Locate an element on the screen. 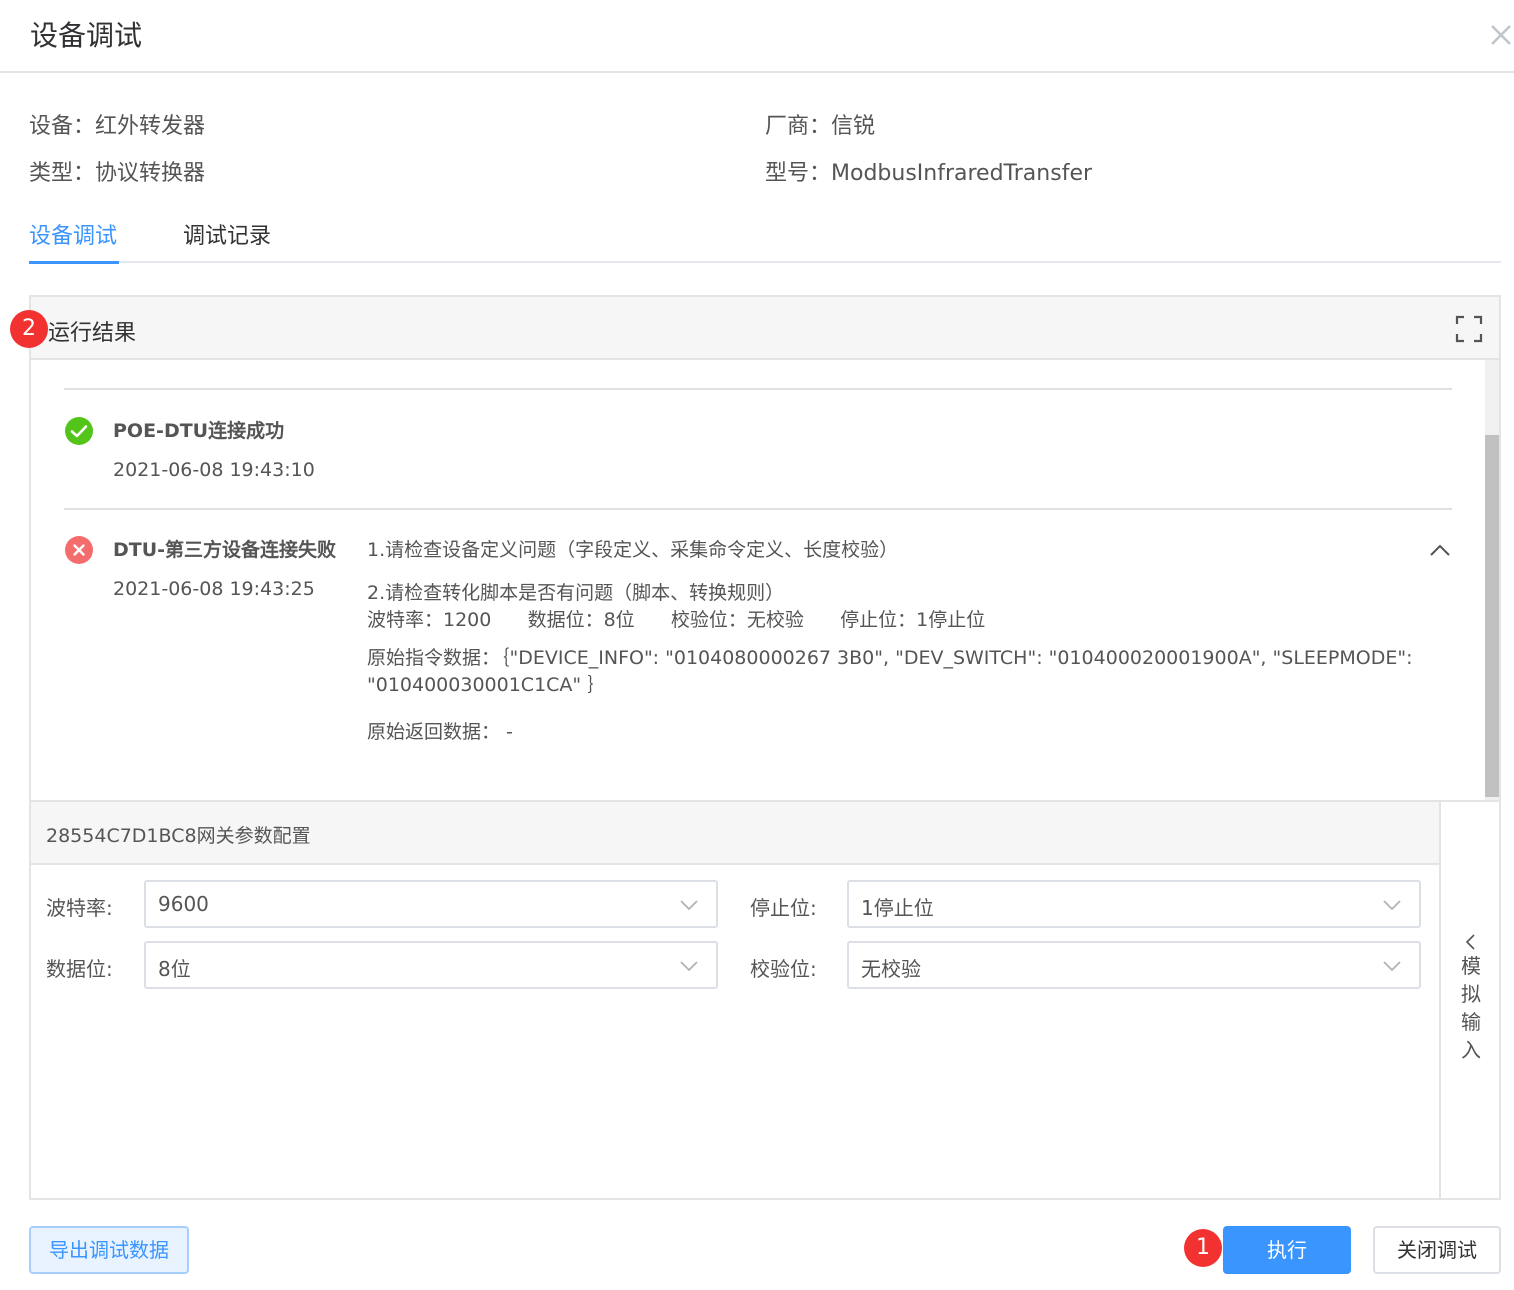 Image resolution: width=1514 pixels, height=1290 pixels. vendor-label: 厂商： is located at coordinates (798, 126).